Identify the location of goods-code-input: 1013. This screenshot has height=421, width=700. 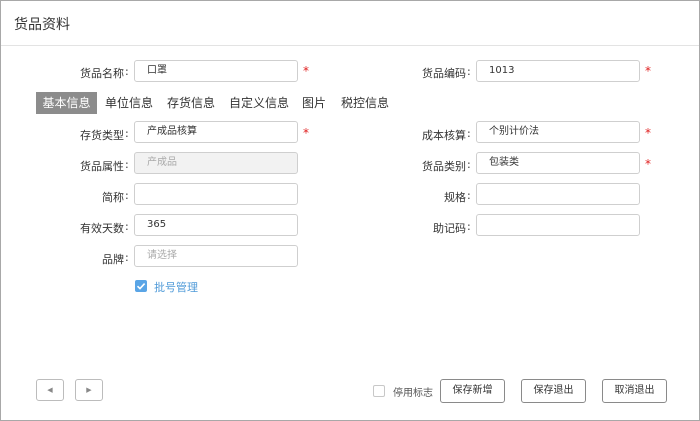
(558, 71).